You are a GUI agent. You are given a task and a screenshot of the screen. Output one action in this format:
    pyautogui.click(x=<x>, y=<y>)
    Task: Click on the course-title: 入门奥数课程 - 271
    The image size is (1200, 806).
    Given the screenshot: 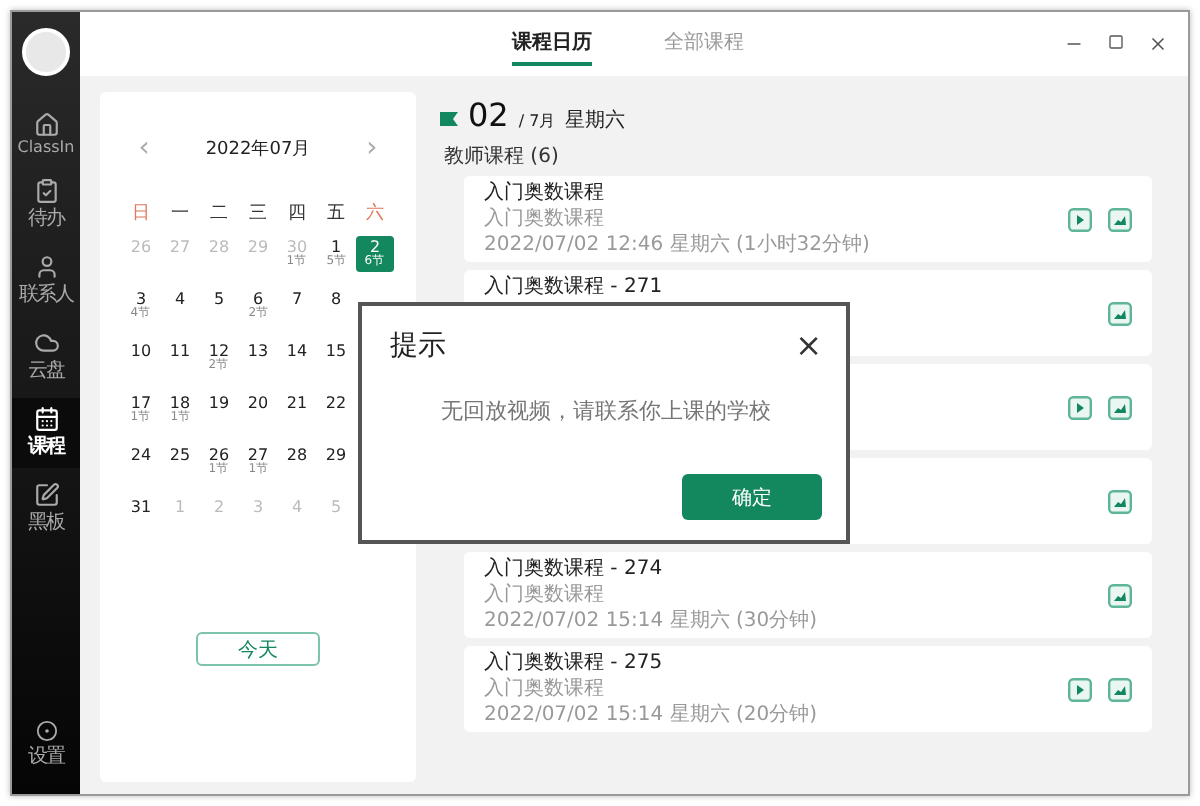 What is the action you would take?
    pyautogui.click(x=574, y=287)
    